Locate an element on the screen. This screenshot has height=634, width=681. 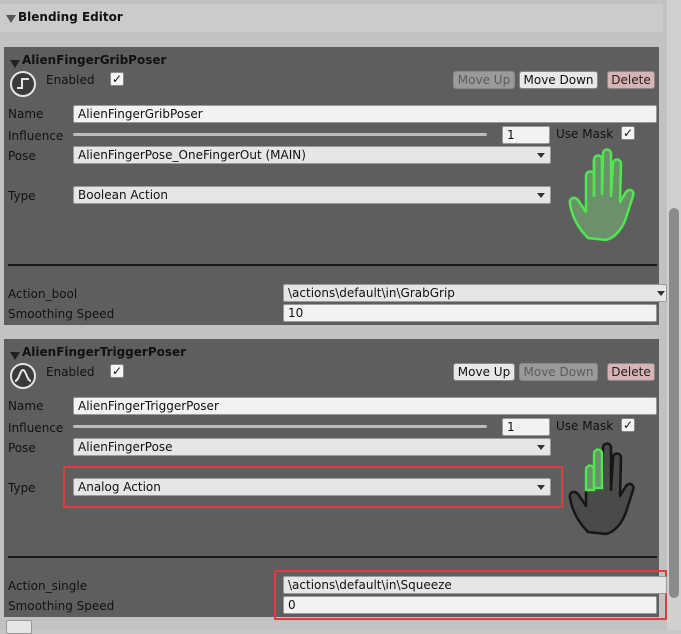
type-dropdown: Boolean Action is located at coordinates (312, 195).